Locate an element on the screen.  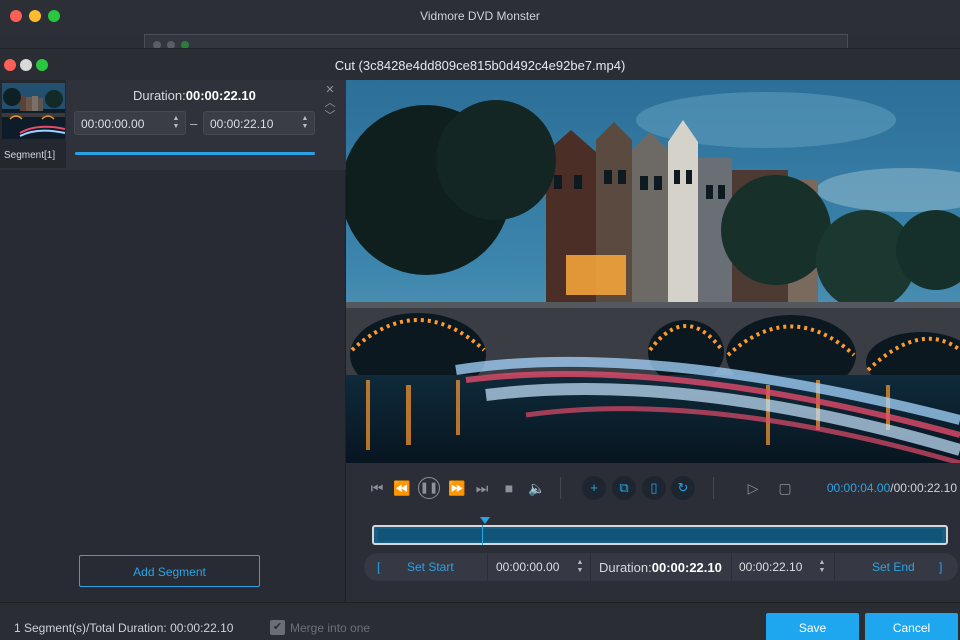
time-readout: 00:00:04.00/00:00:22.10 is located at coordinates (892, 488).